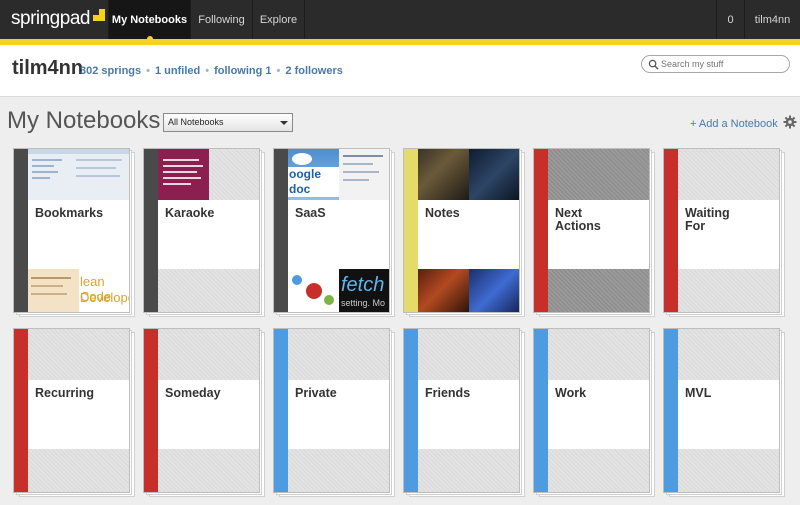  What do you see at coordinates (578, 219) in the screenshot?
I see `notebook-label: Next Actions` at bounding box center [578, 219].